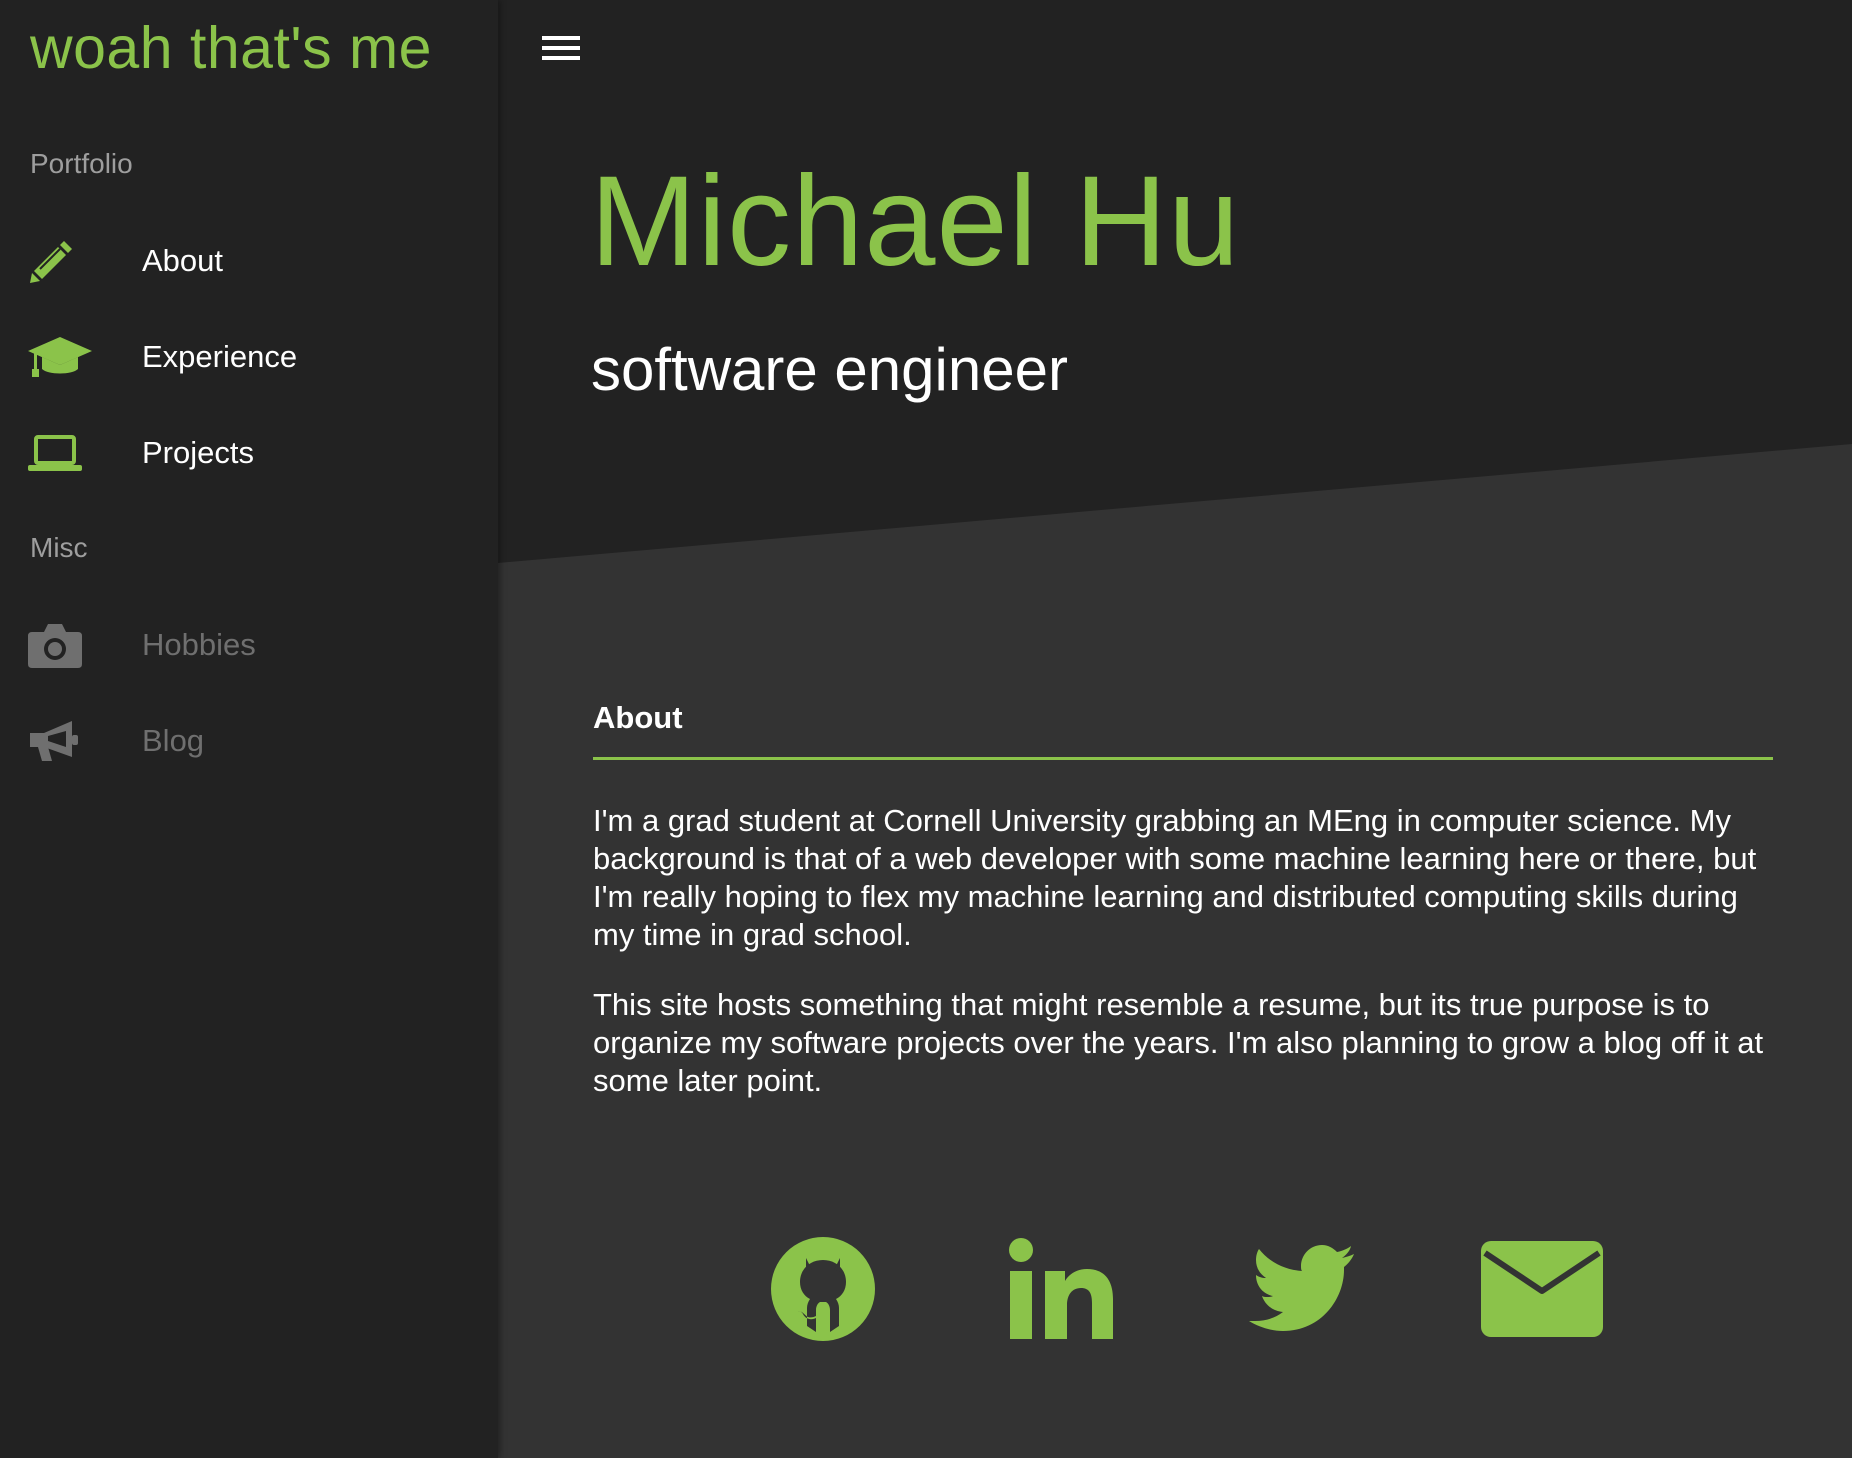 The image size is (1852, 1458). I want to click on linkedin-icon, so click(1062, 1291).